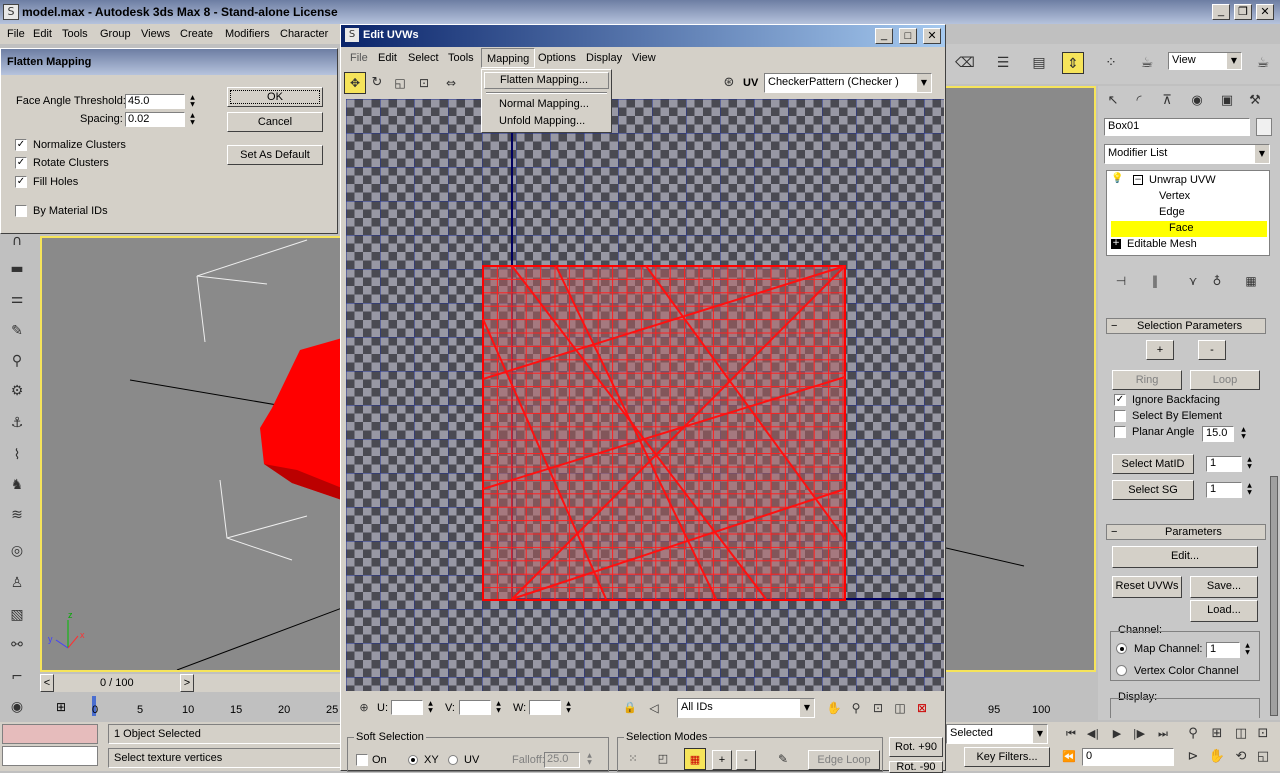  What do you see at coordinates (304, 34) in the screenshot?
I see `menu-character: Character` at bounding box center [304, 34].